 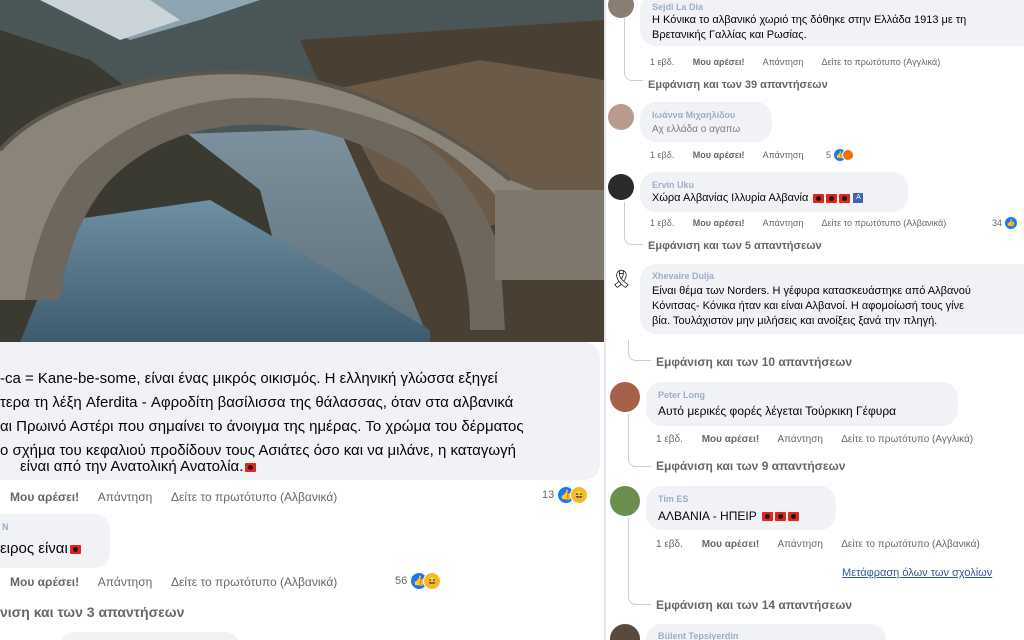 I want to click on comment-author: Tim ES, so click(x=673, y=499).